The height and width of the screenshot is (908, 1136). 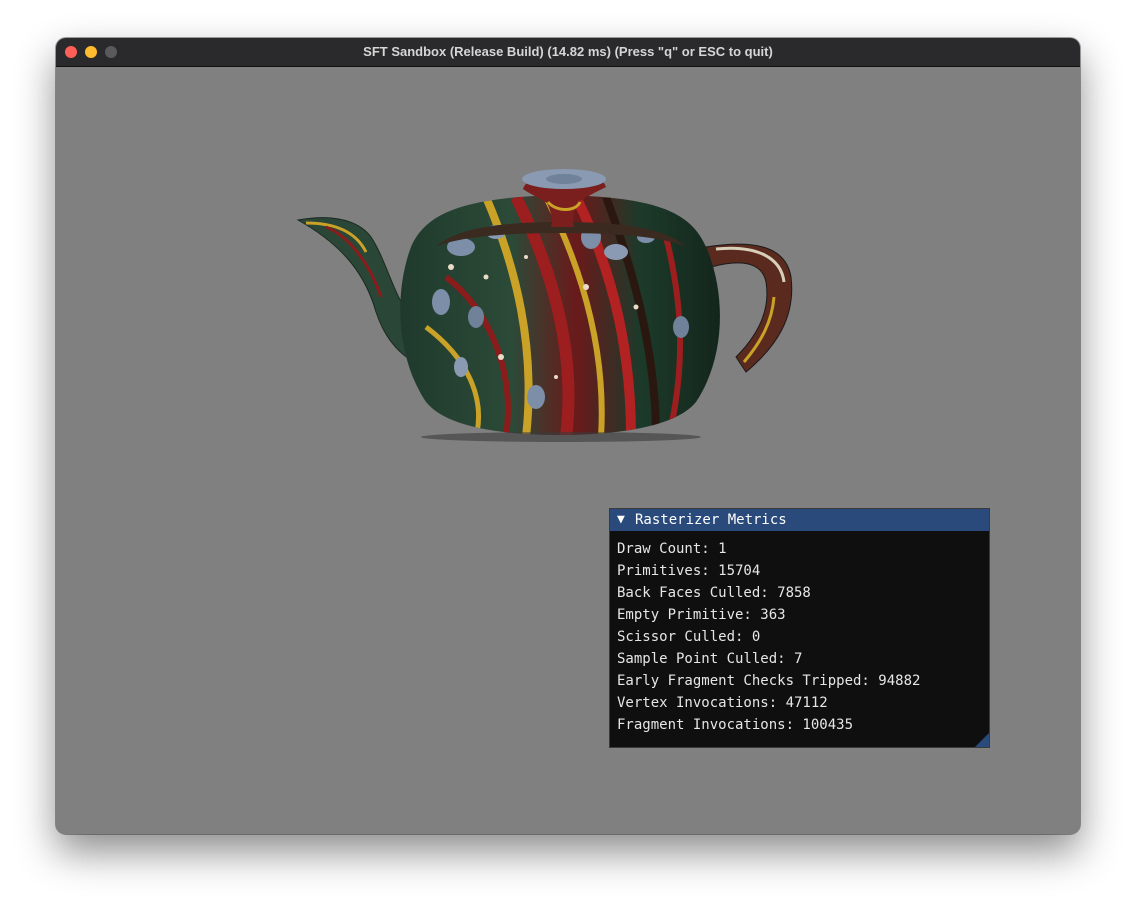 I want to click on metric-empty-primitive: Empty Primitive: 363, so click(x=701, y=615).